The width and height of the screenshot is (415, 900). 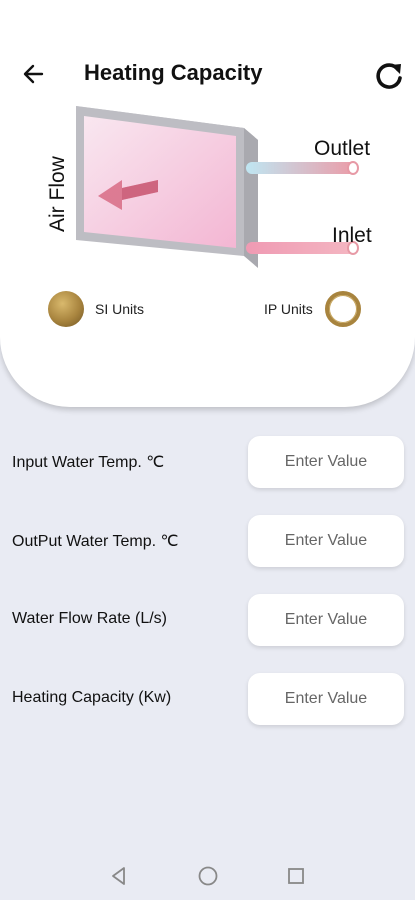 I want to click on water-flow-rate-label: Water Flow Rate (L/s), so click(x=89, y=618).